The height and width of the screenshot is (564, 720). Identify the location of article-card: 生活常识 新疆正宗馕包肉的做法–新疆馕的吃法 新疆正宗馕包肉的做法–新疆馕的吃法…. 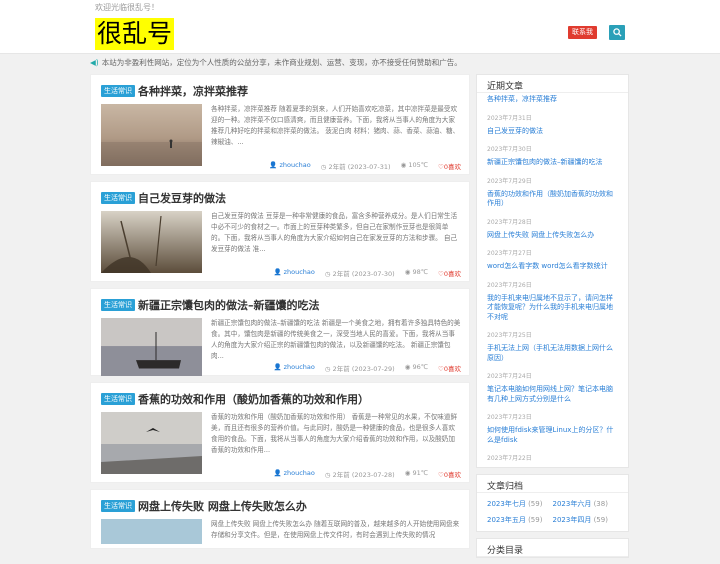
(280, 332).